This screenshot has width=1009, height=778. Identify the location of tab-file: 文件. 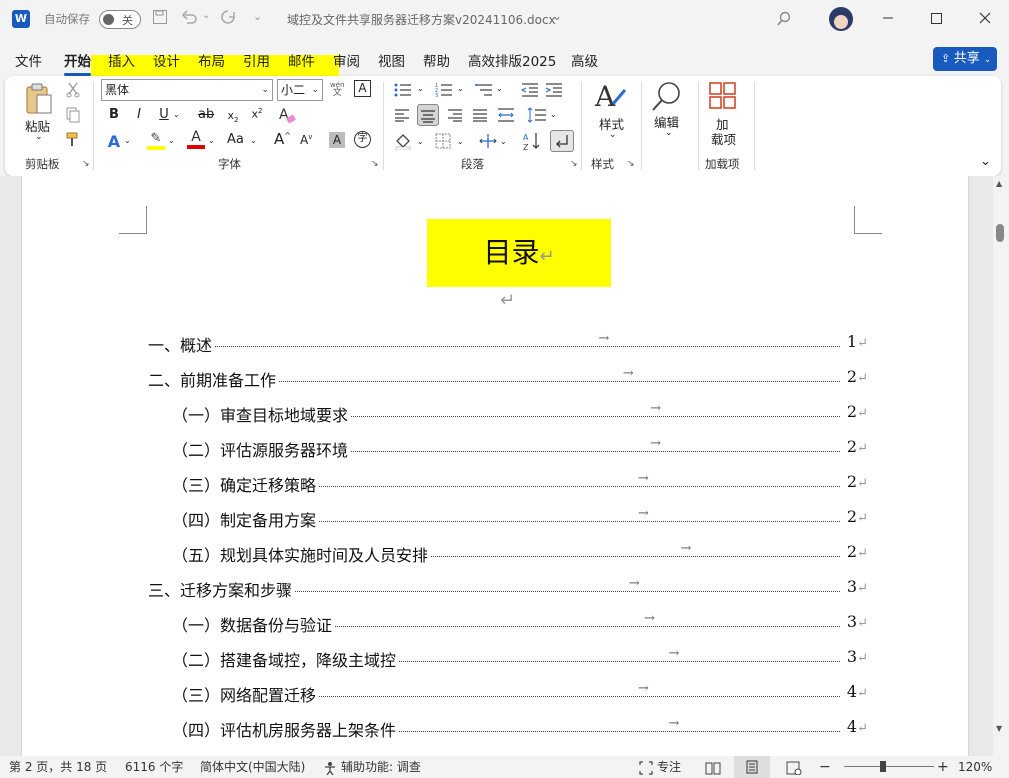
(28, 61).